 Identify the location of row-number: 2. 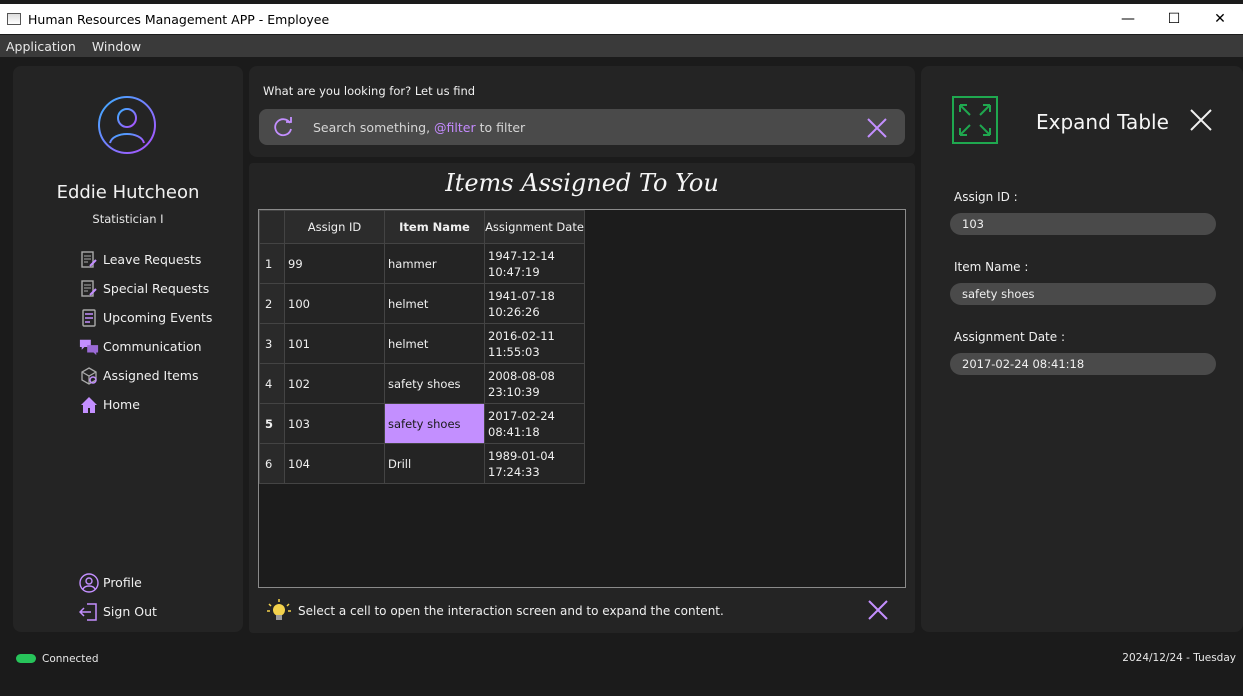
(272, 303).